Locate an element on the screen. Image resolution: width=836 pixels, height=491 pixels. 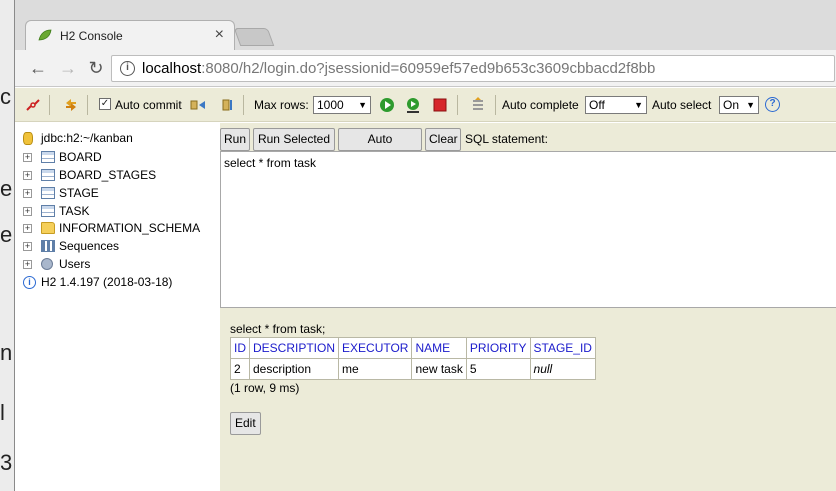
result-meta: (1 row, 9 ms) is located at coordinates (265, 388).